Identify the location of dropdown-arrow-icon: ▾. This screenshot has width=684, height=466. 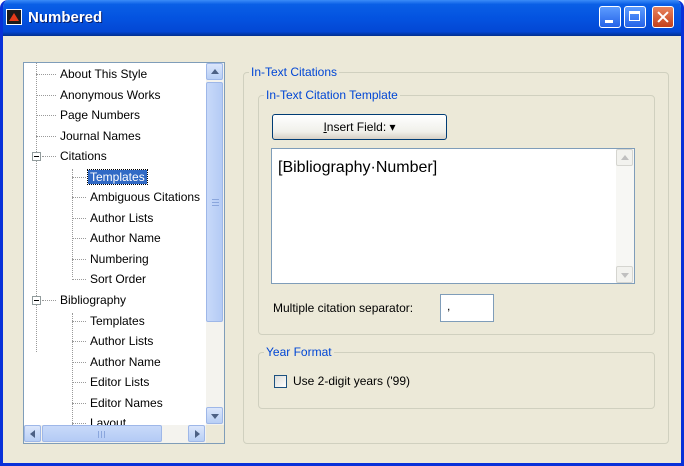
(392, 127).